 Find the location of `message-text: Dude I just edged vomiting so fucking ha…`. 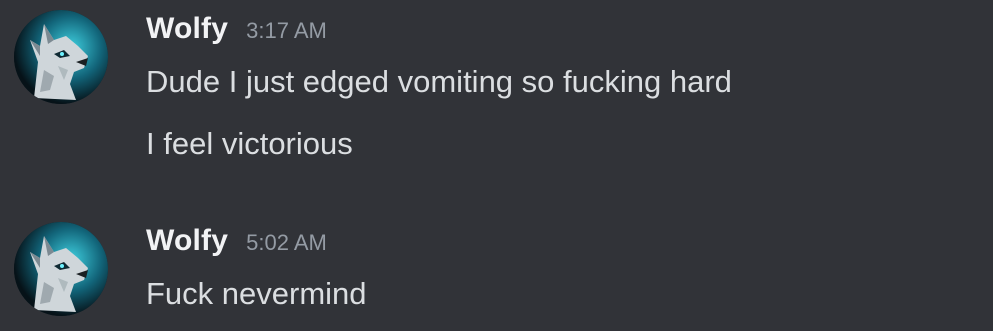

message-text: Dude I just edged vomiting so fucking ha… is located at coordinates (439, 81).